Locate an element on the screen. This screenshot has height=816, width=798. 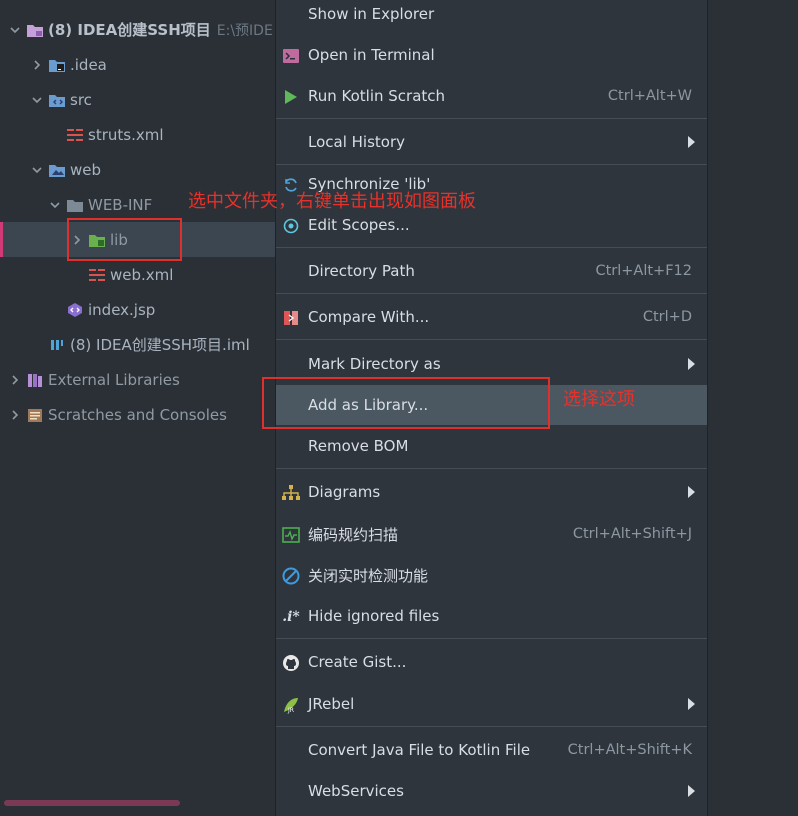
diagram-icon is located at coordinates (291, 493).